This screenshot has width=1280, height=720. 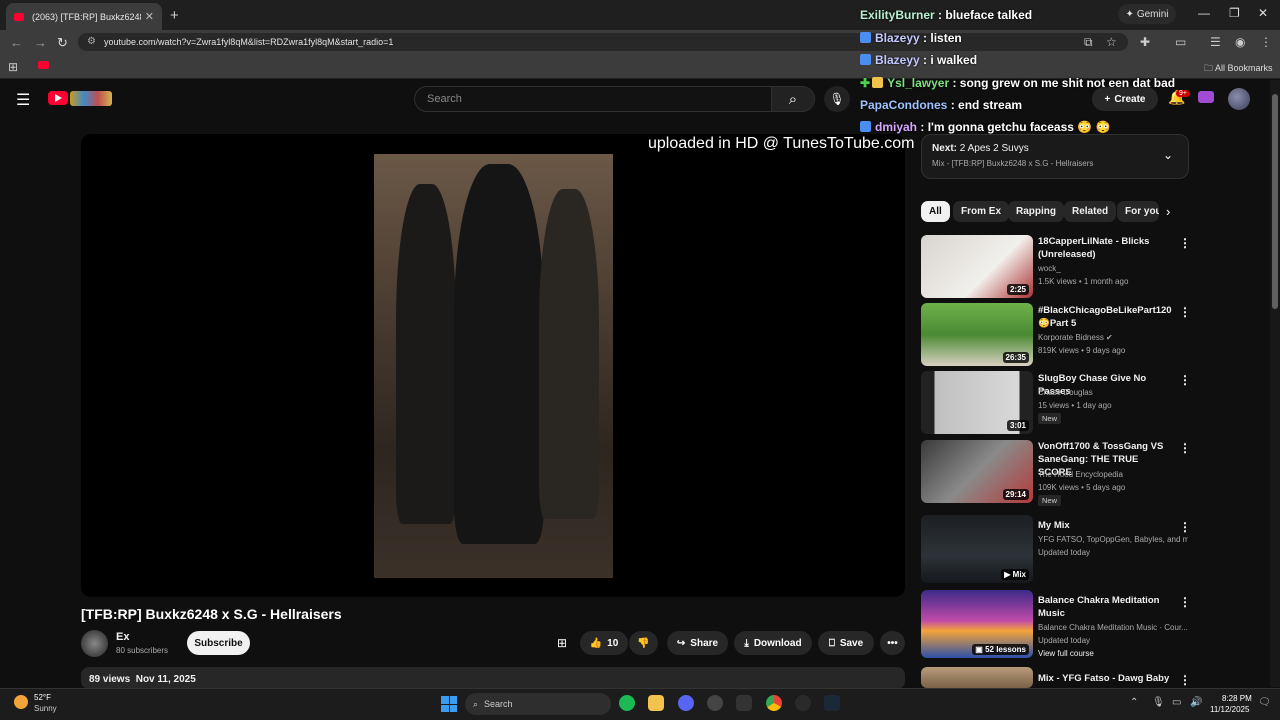 What do you see at coordinates (977, 624) in the screenshot?
I see `video-thumbnail: ▣ 52 lessons` at bounding box center [977, 624].